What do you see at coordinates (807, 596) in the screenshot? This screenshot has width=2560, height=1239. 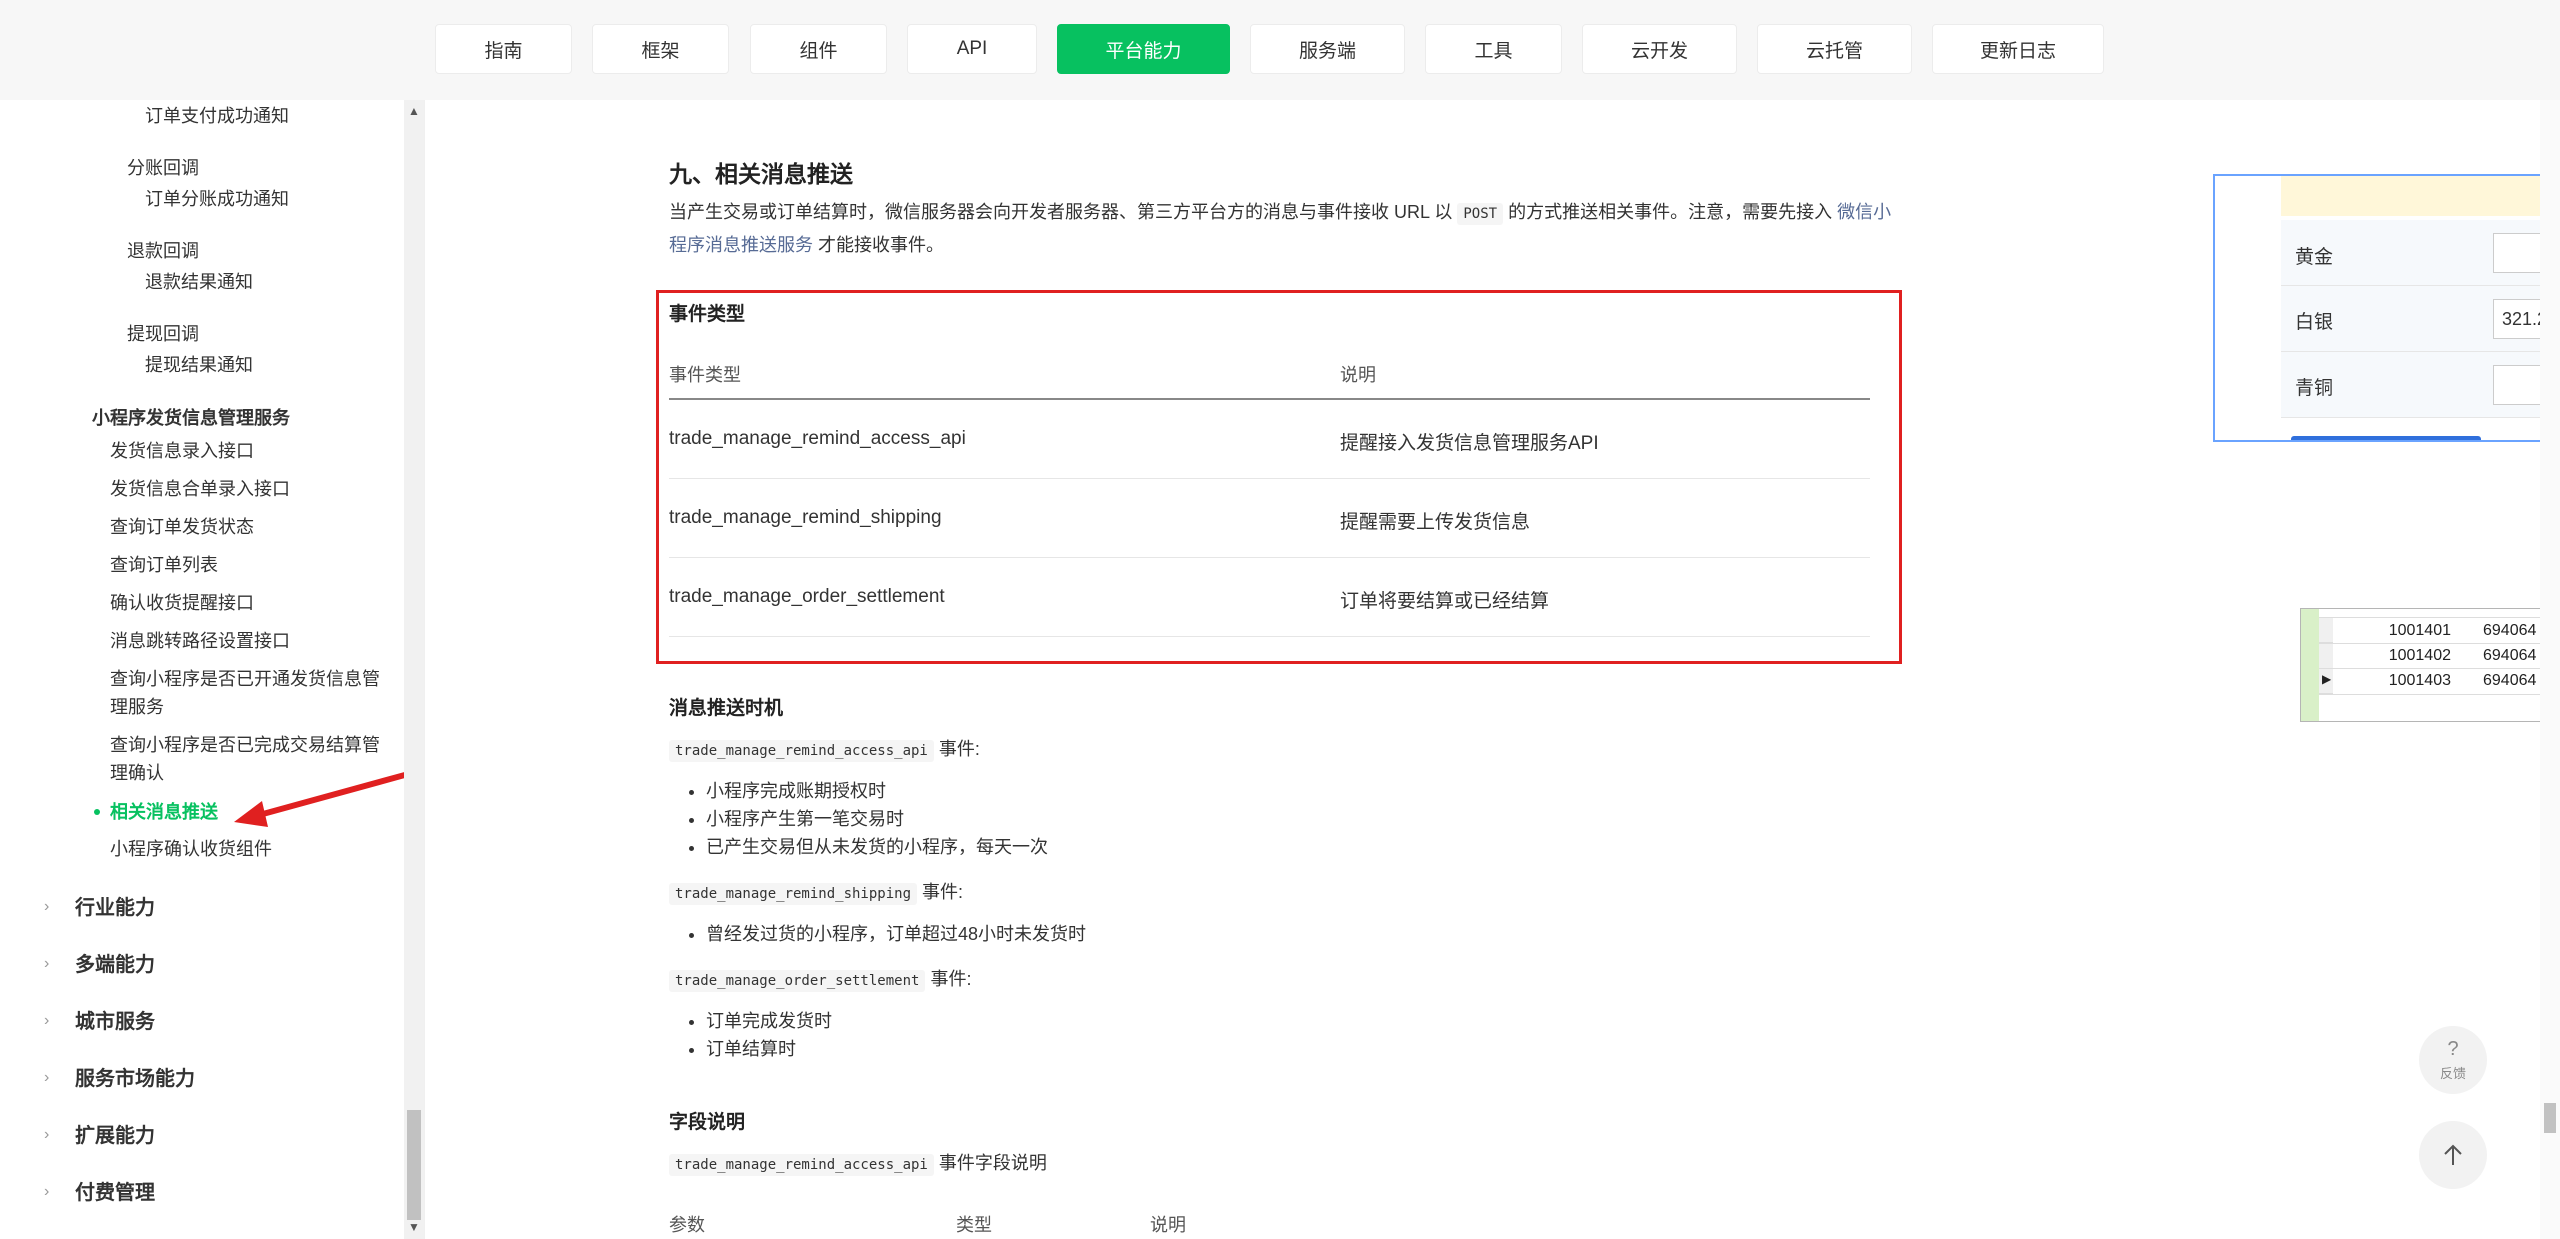 I see `table-cell-event: trade_manage_order_settlement` at bounding box center [807, 596].